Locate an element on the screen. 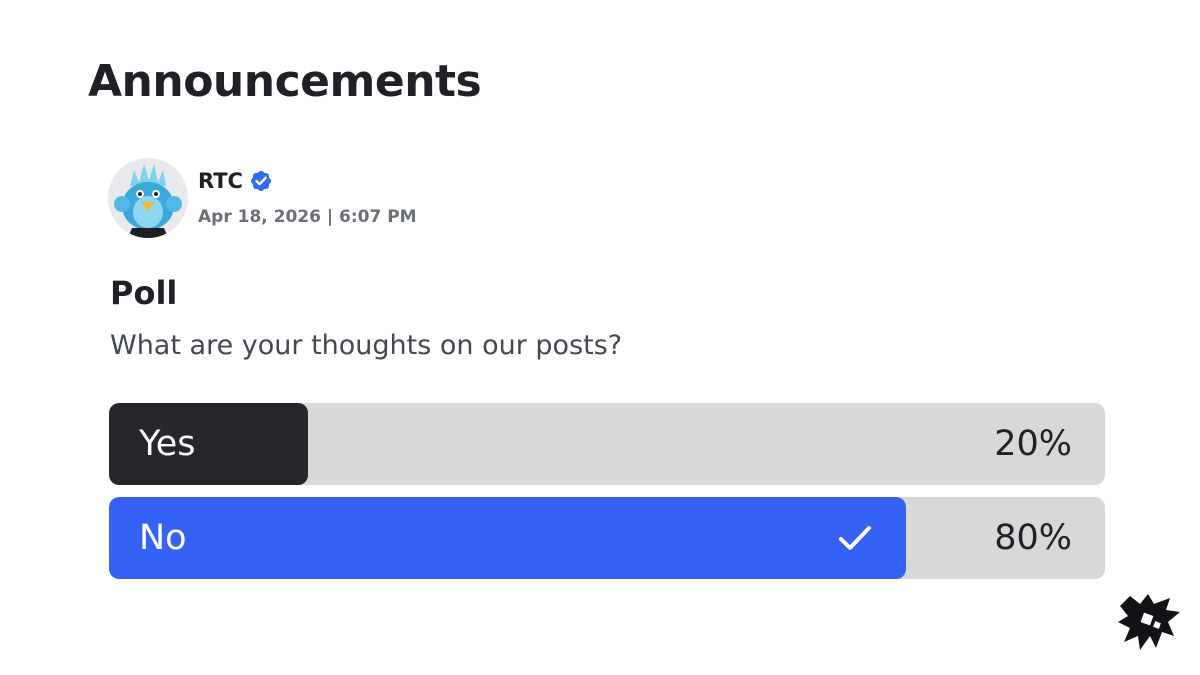  poll-option-label: No is located at coordinates (163, 538).